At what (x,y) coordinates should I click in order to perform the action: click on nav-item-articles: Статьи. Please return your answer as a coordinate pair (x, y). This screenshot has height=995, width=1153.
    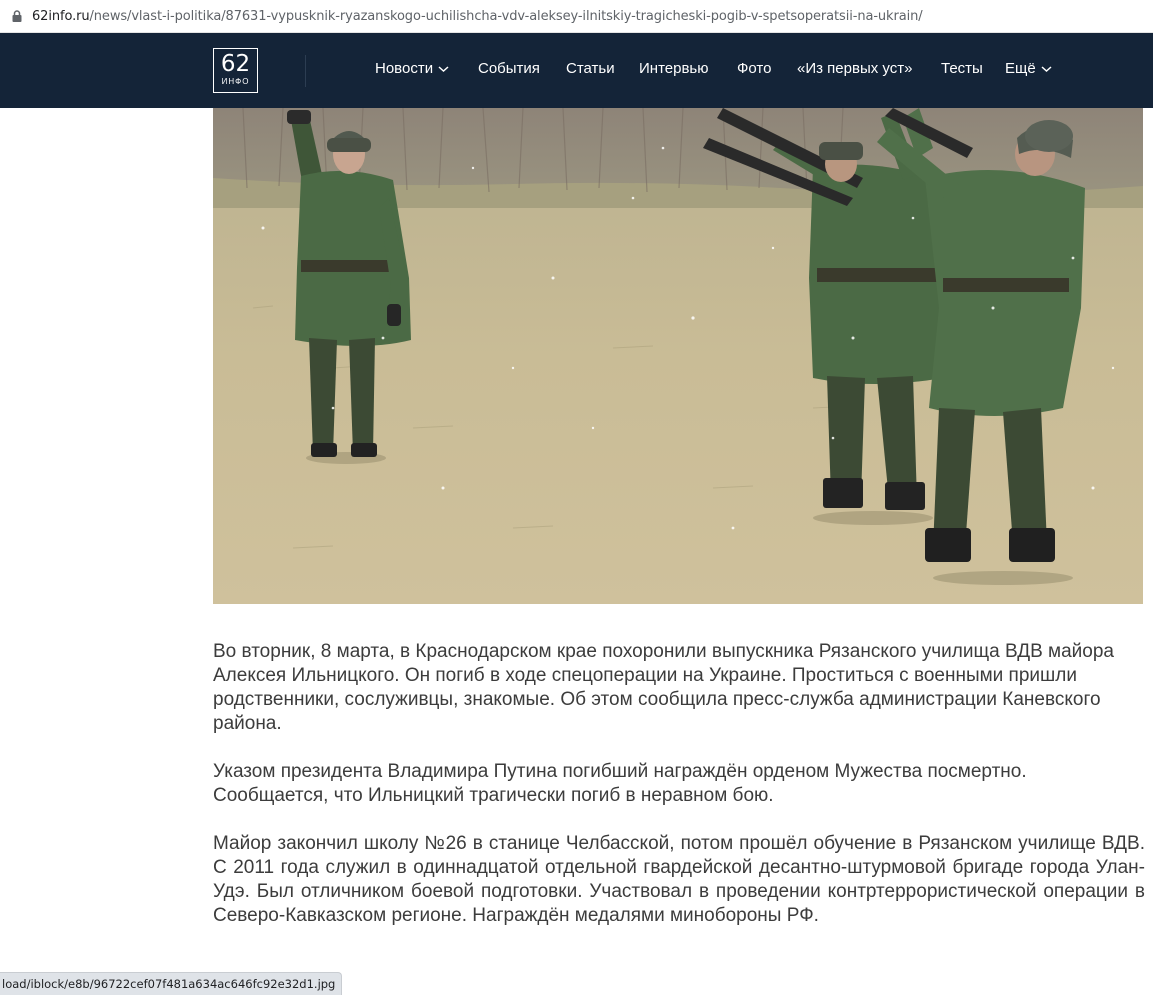
    Looking at the image, I should click on (590, 69).